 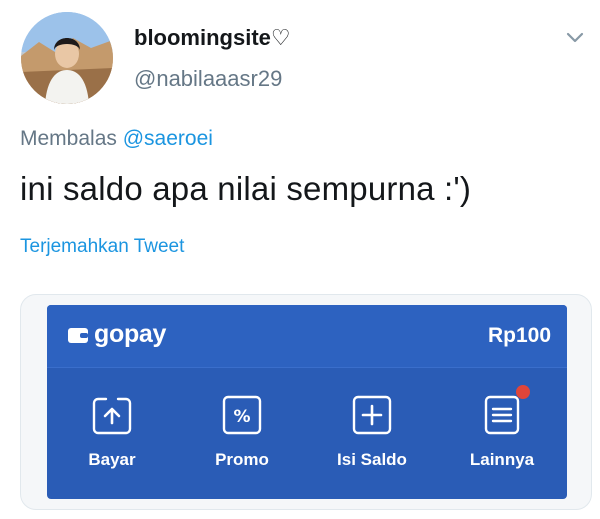 What do you see at coordinates (372, 459) in the screenshot?
I see `action-label: Isi Saldo` at bounding box center [372, 459].